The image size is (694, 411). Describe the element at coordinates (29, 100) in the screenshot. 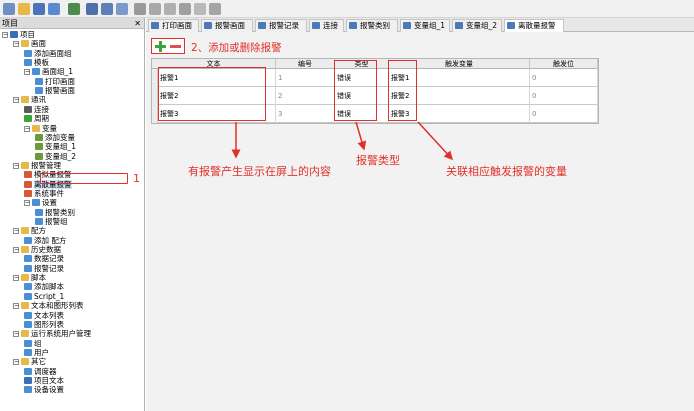

I see `tree-item: − 通讯` at that location.